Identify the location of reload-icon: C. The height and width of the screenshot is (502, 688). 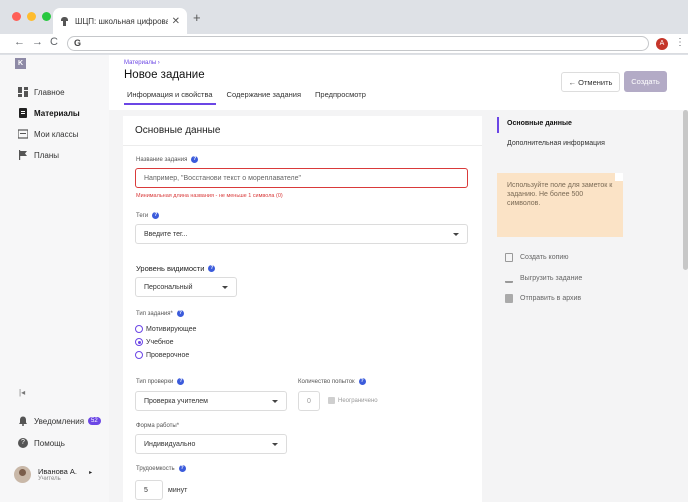
(54, 42).